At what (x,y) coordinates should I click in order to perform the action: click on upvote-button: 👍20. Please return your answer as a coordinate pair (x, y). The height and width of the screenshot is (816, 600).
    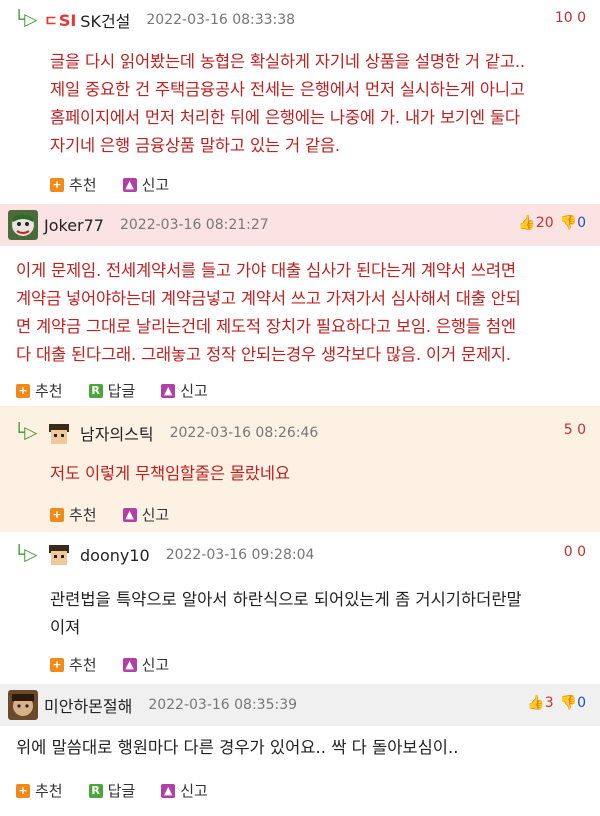
    Looking at the image, I should click on (535, 223).